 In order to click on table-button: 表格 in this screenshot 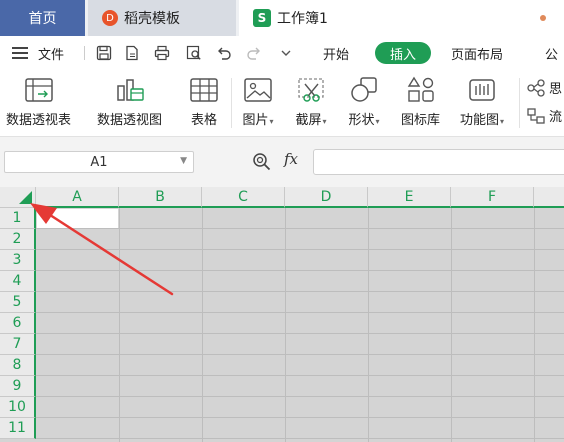, I will do `click(204, 101)`.